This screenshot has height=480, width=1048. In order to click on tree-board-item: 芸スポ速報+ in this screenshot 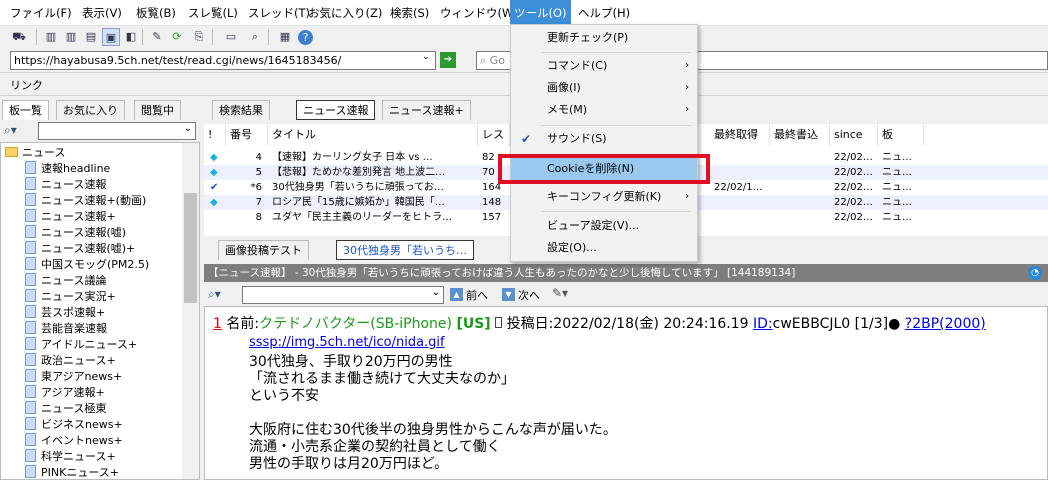, I will do `click(65, 313)`.